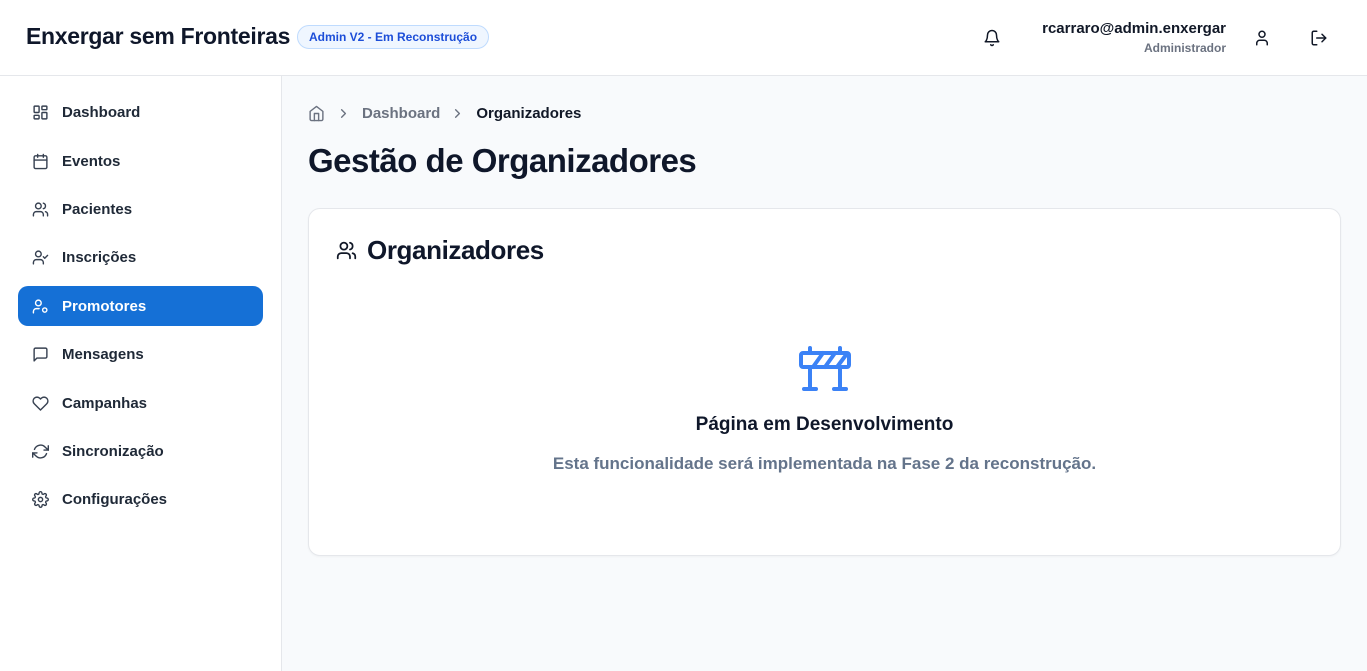 This screenshot has width=1367, height=671. What do you see at coordinates (113, 451) in the screenshot?
I see `sidebar-item-label: Sincronização` at bounding box center [113, 451].